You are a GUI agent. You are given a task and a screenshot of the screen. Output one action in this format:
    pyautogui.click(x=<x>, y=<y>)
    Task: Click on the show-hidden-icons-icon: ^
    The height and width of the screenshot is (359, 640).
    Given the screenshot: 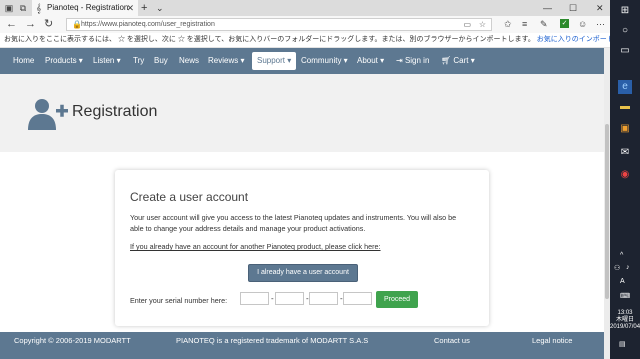 What is the action you would take?
    pyautogui.click(x=621, y=255)
    